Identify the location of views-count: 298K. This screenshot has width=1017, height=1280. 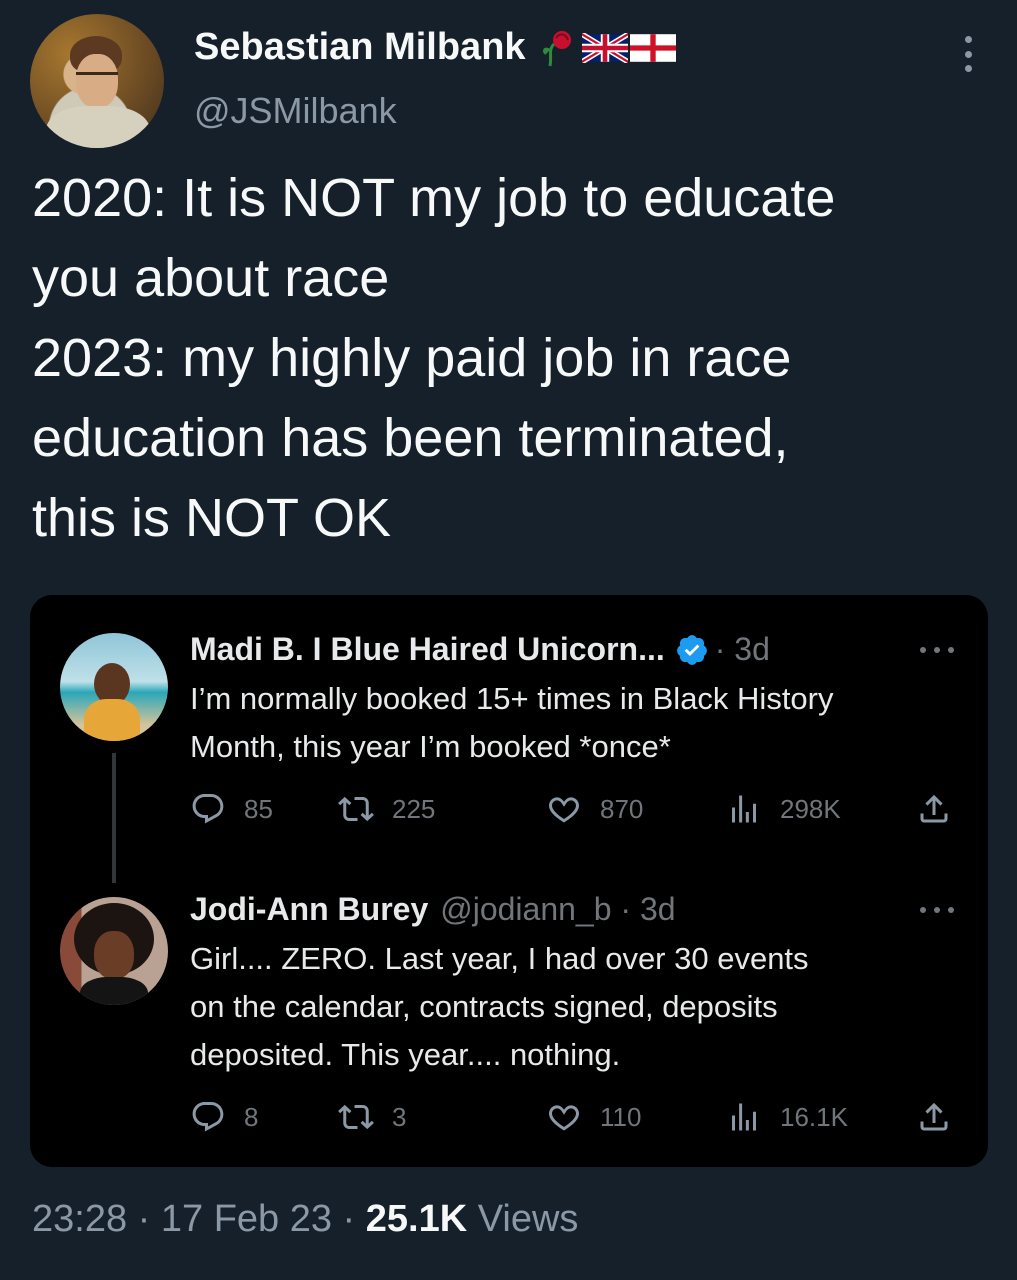
(810, 808).